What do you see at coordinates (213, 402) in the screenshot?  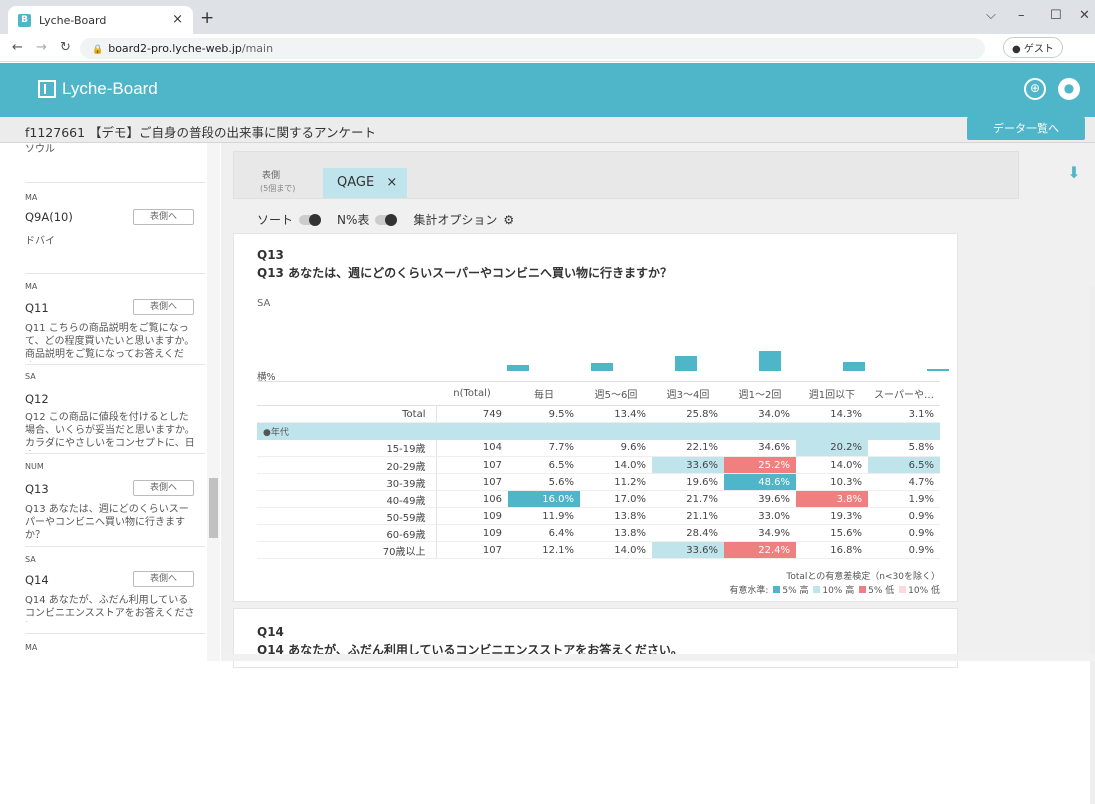 I see `sidebar-scrollbar` at bounding box center [213, 402].